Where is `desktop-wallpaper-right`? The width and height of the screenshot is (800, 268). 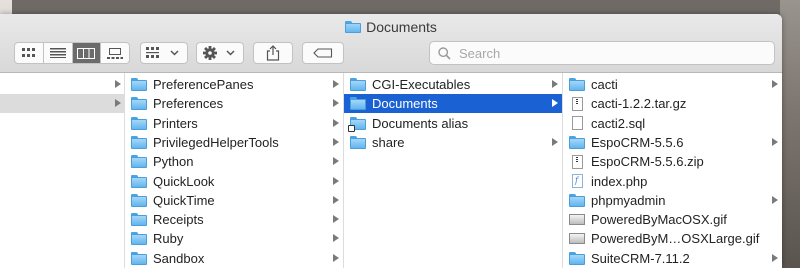 desktop-wallpaper-right is located at coordinates (790, 134).